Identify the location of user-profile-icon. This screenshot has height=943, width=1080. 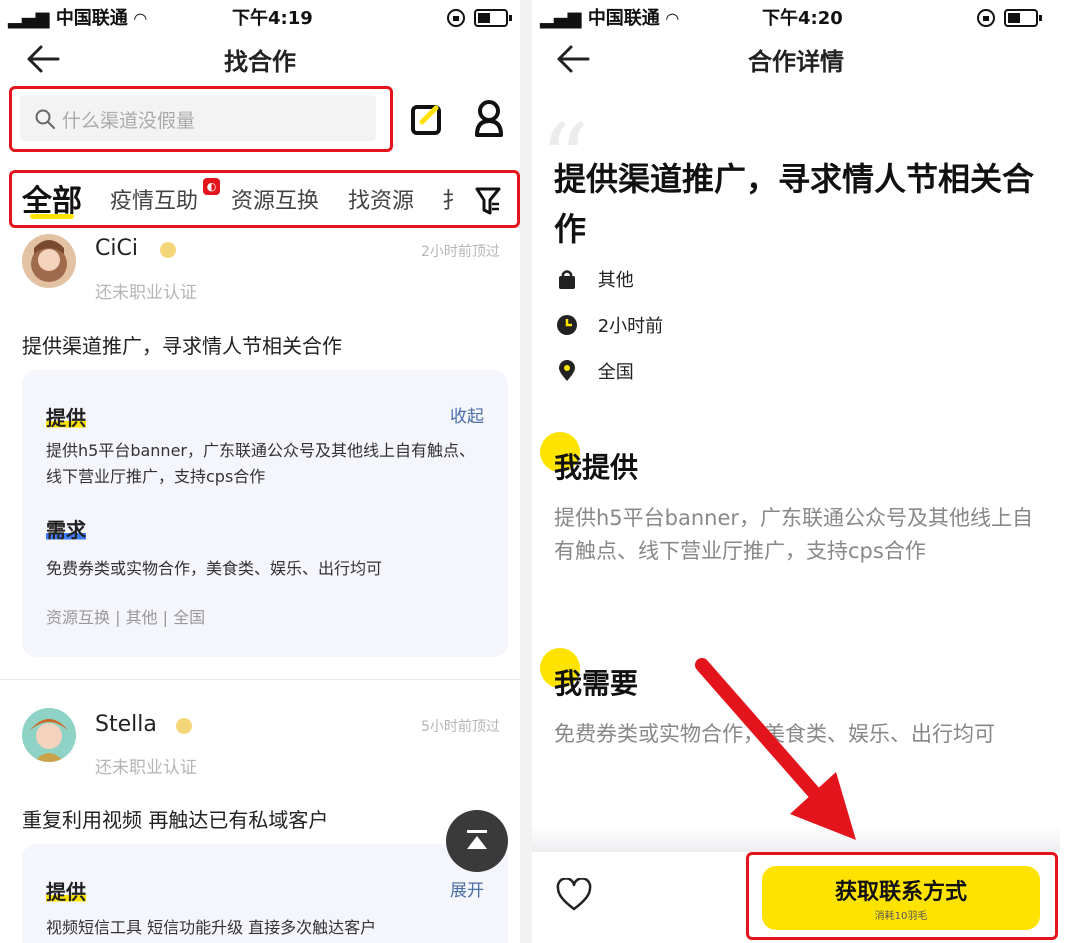
(489, 121).